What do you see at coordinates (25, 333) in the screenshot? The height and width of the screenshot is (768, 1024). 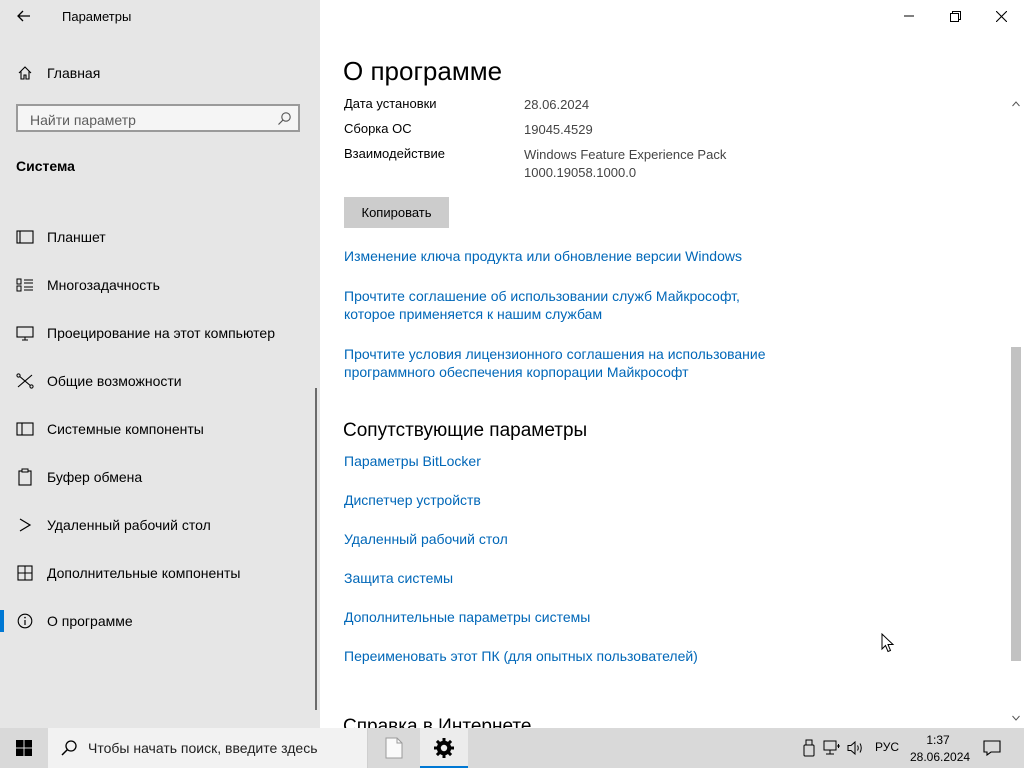 I see `projecting-icon` at bounding box center [25, 333].